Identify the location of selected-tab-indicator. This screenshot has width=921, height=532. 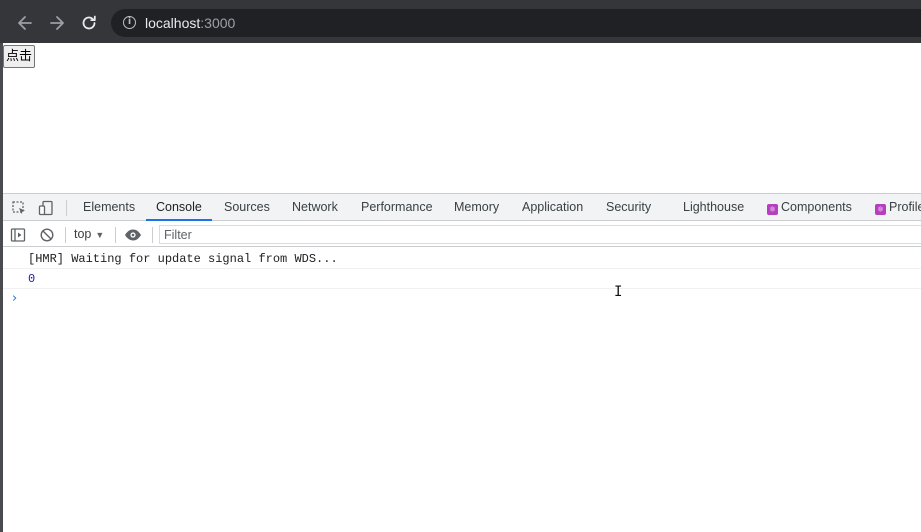
(179, 220).